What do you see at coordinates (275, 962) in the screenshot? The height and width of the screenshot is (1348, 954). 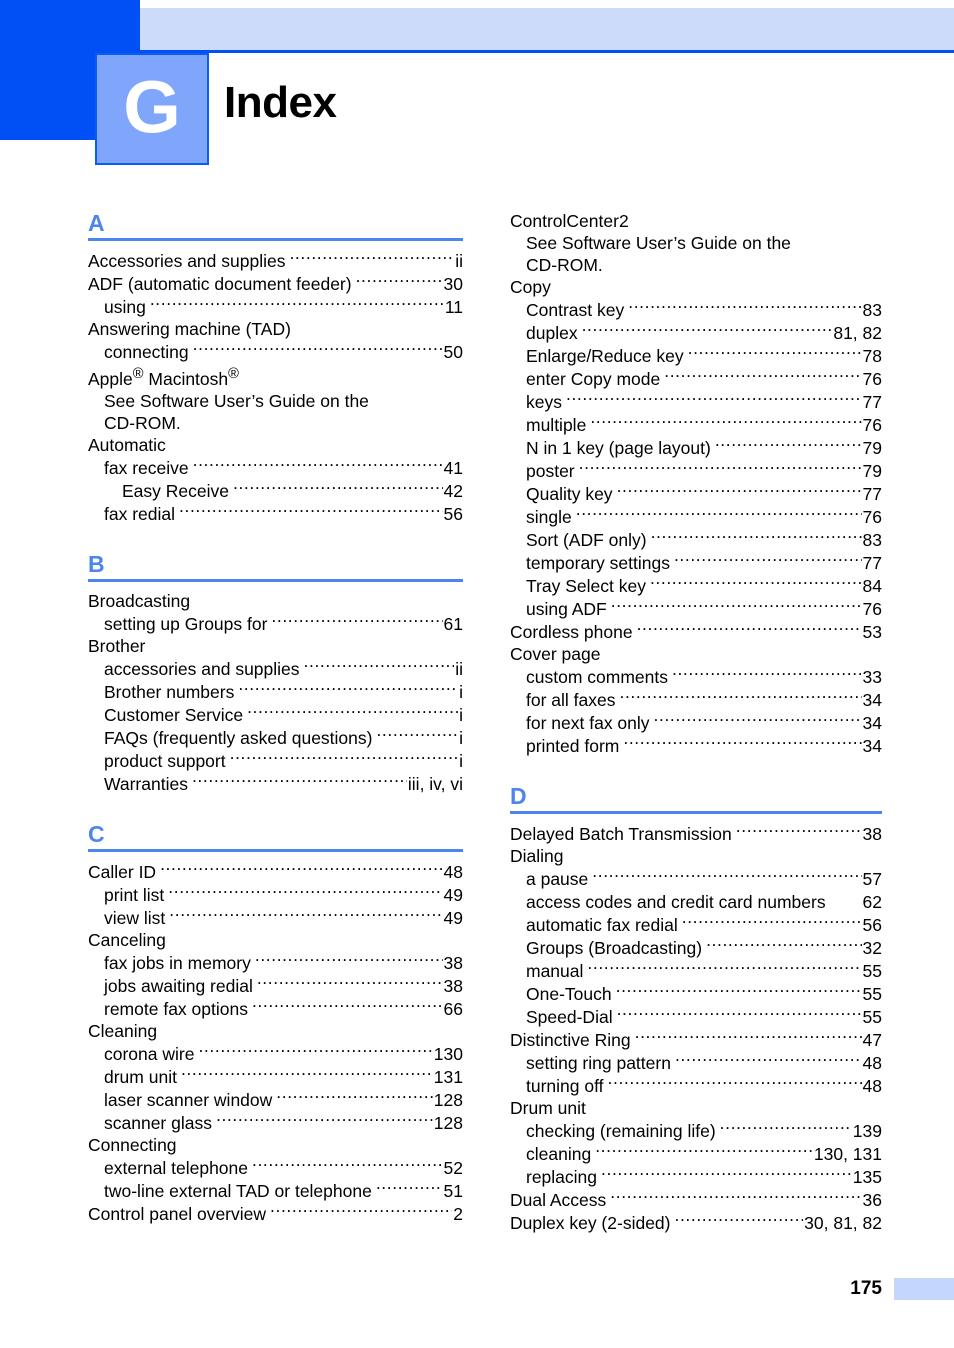 I see `index-entry: fax jobs in memory 38` at bounding box center [275, 962].